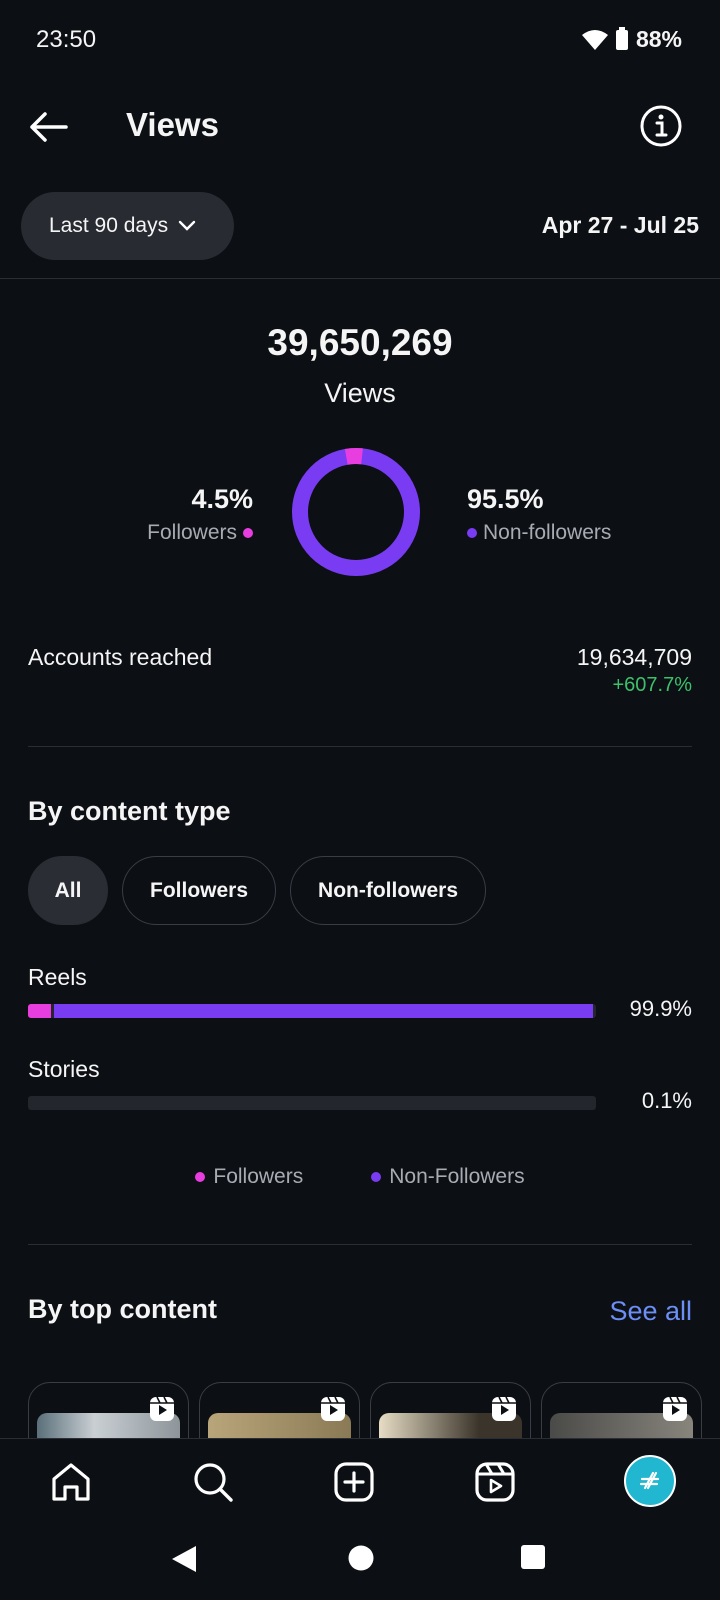 This screenshot has height=1600, width=720. I want to click on followers-label: Followers, so click(192, 532).